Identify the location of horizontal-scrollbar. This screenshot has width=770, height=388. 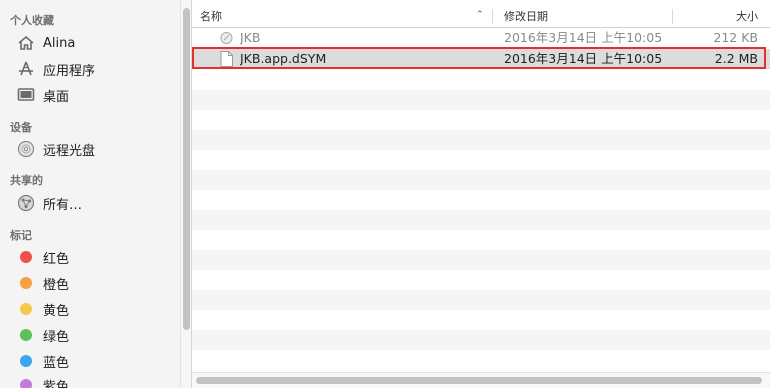
(481, 380).